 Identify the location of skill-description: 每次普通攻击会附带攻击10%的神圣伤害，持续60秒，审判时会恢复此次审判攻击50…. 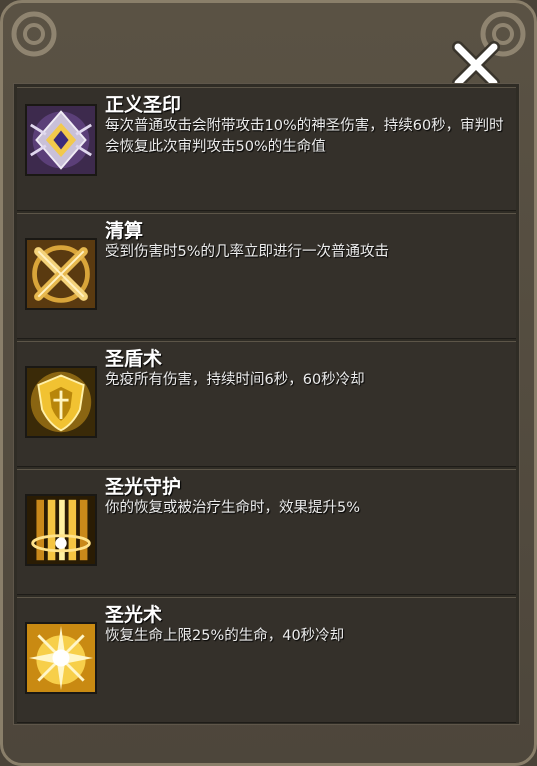
(304, 136).